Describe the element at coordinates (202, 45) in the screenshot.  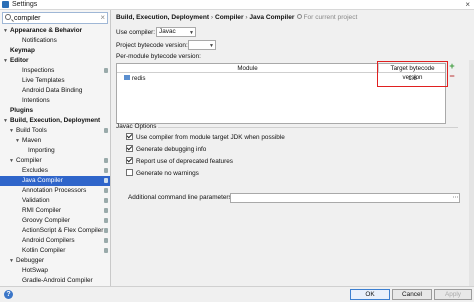
I see `bytecode-version-select: ▼` at that location.